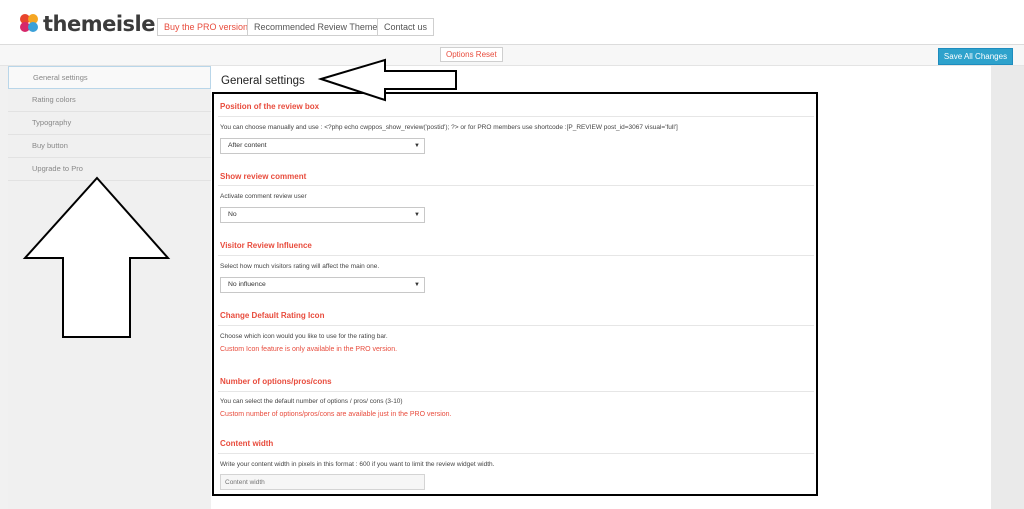  What do you see at coordinates (318, 27) in the screenshot?
I see `recommended-themes-button: Recommended Review Themes` at bounding box center [318, 27].